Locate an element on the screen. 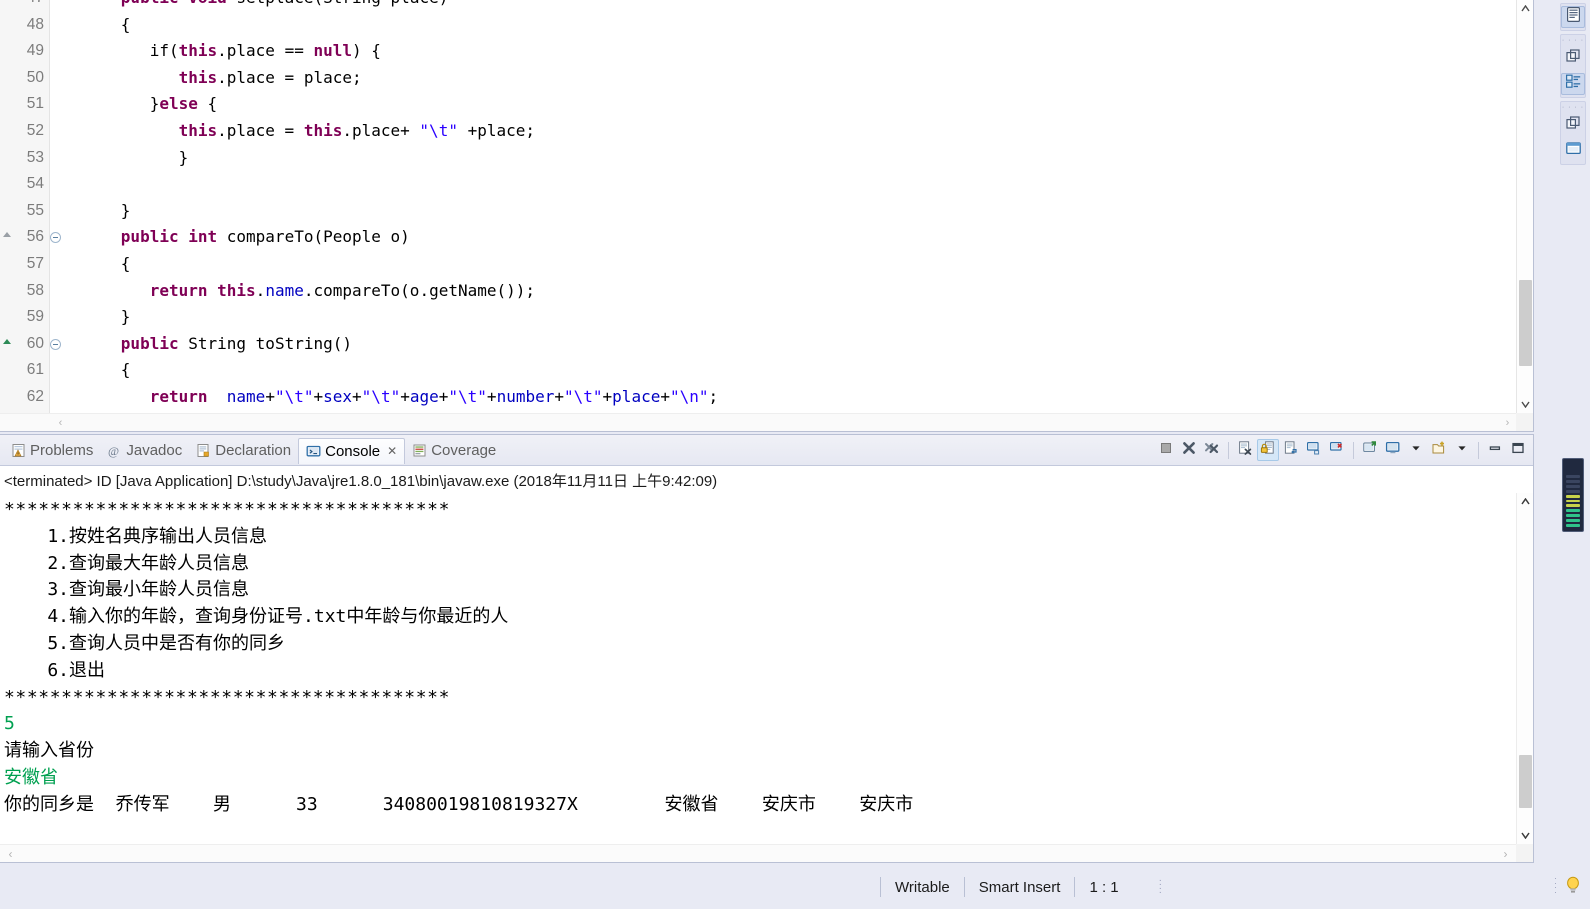  code-line: 59 } is located at coordinates (758, 317).